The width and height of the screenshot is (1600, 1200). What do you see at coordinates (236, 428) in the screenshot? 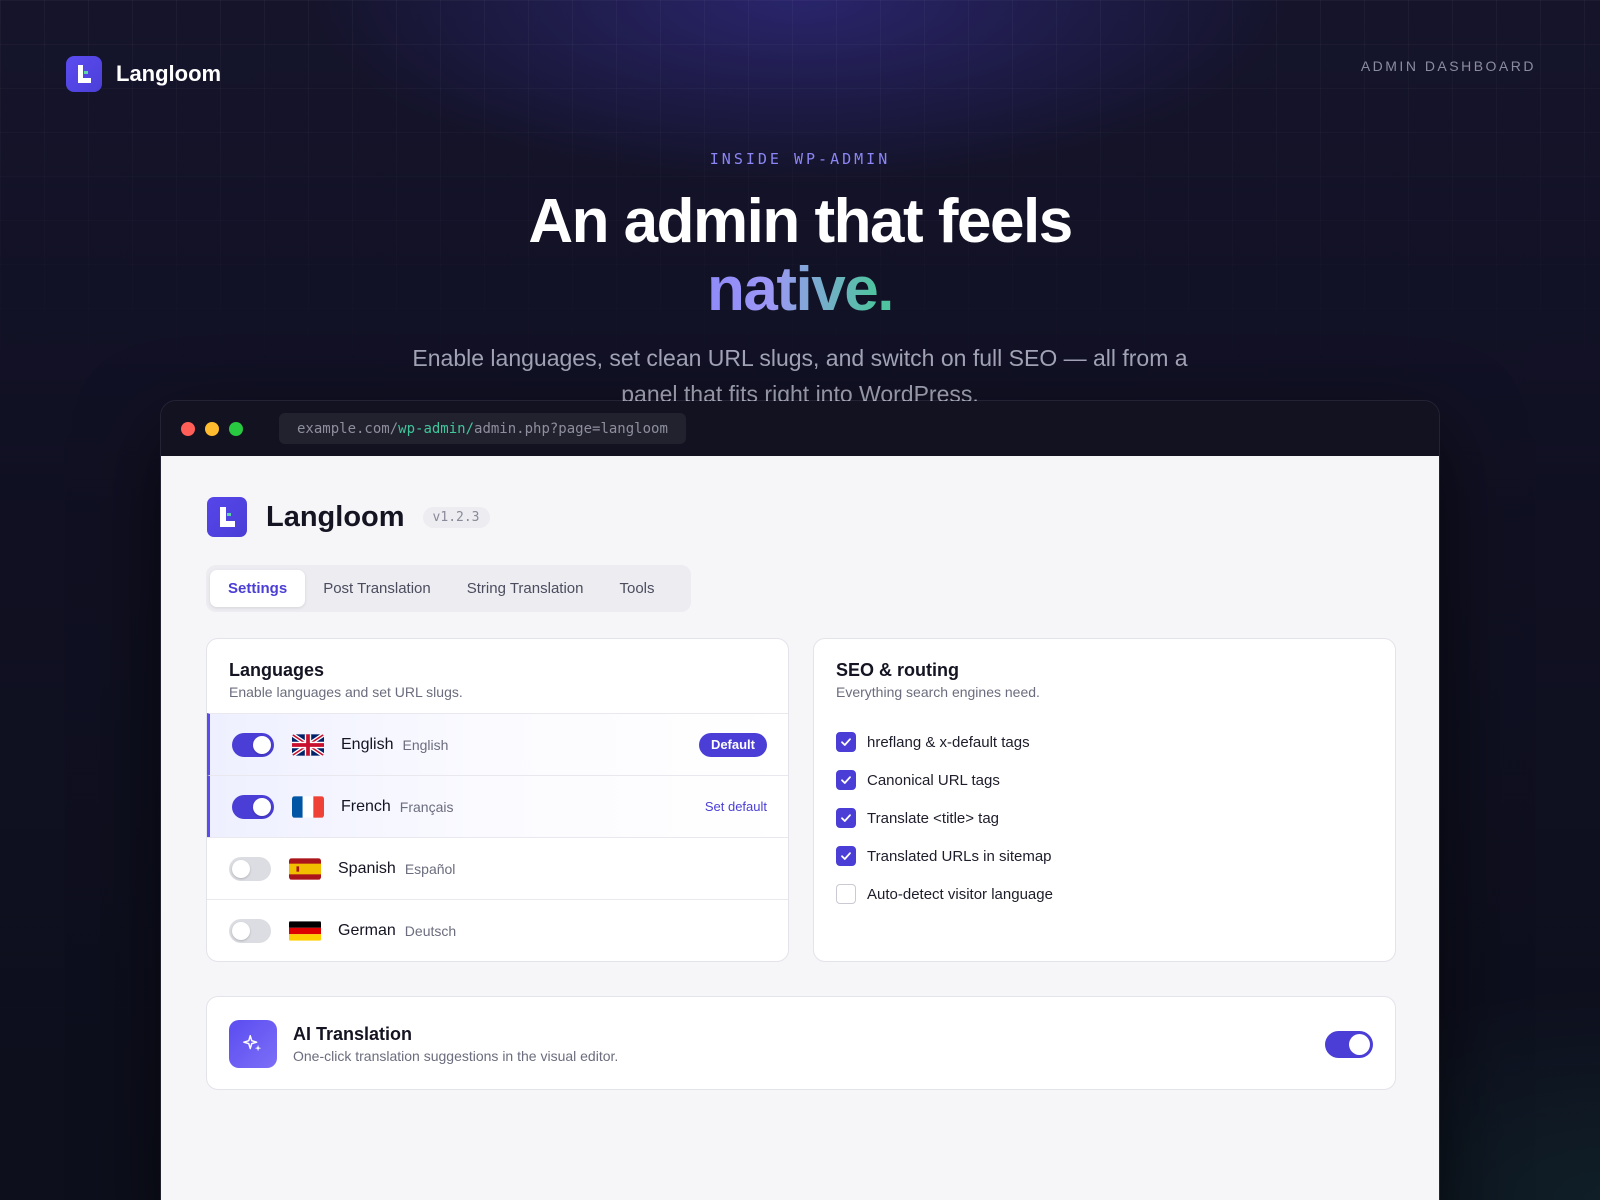
I see `maximize-dot-icon` at bounding box center [236, 428].